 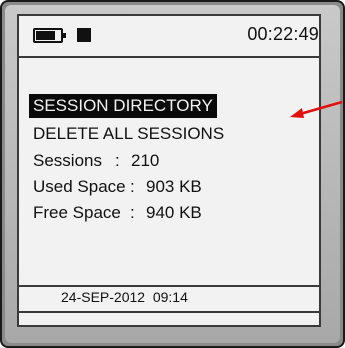 I want to click on menu-item-delete-all-sessions: DELETE ALL SESSIONS, so click(x=128, y=134).